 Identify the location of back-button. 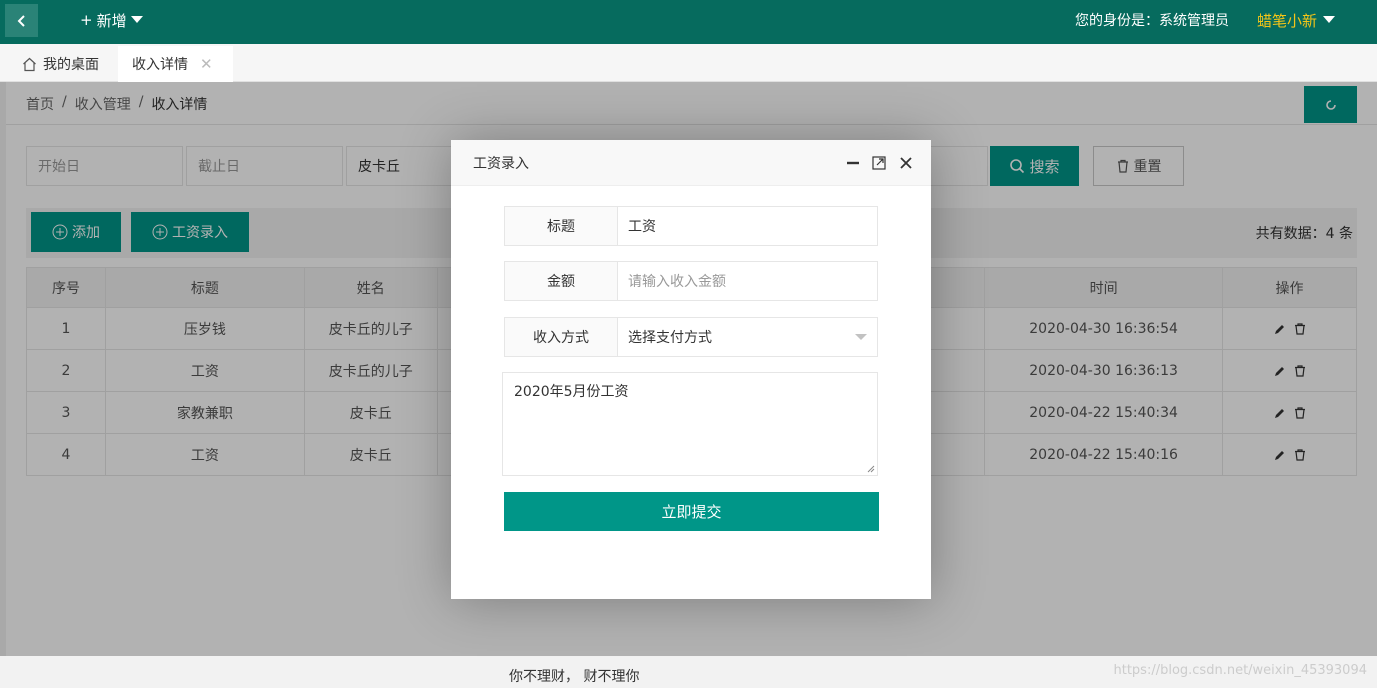
(21, 20).